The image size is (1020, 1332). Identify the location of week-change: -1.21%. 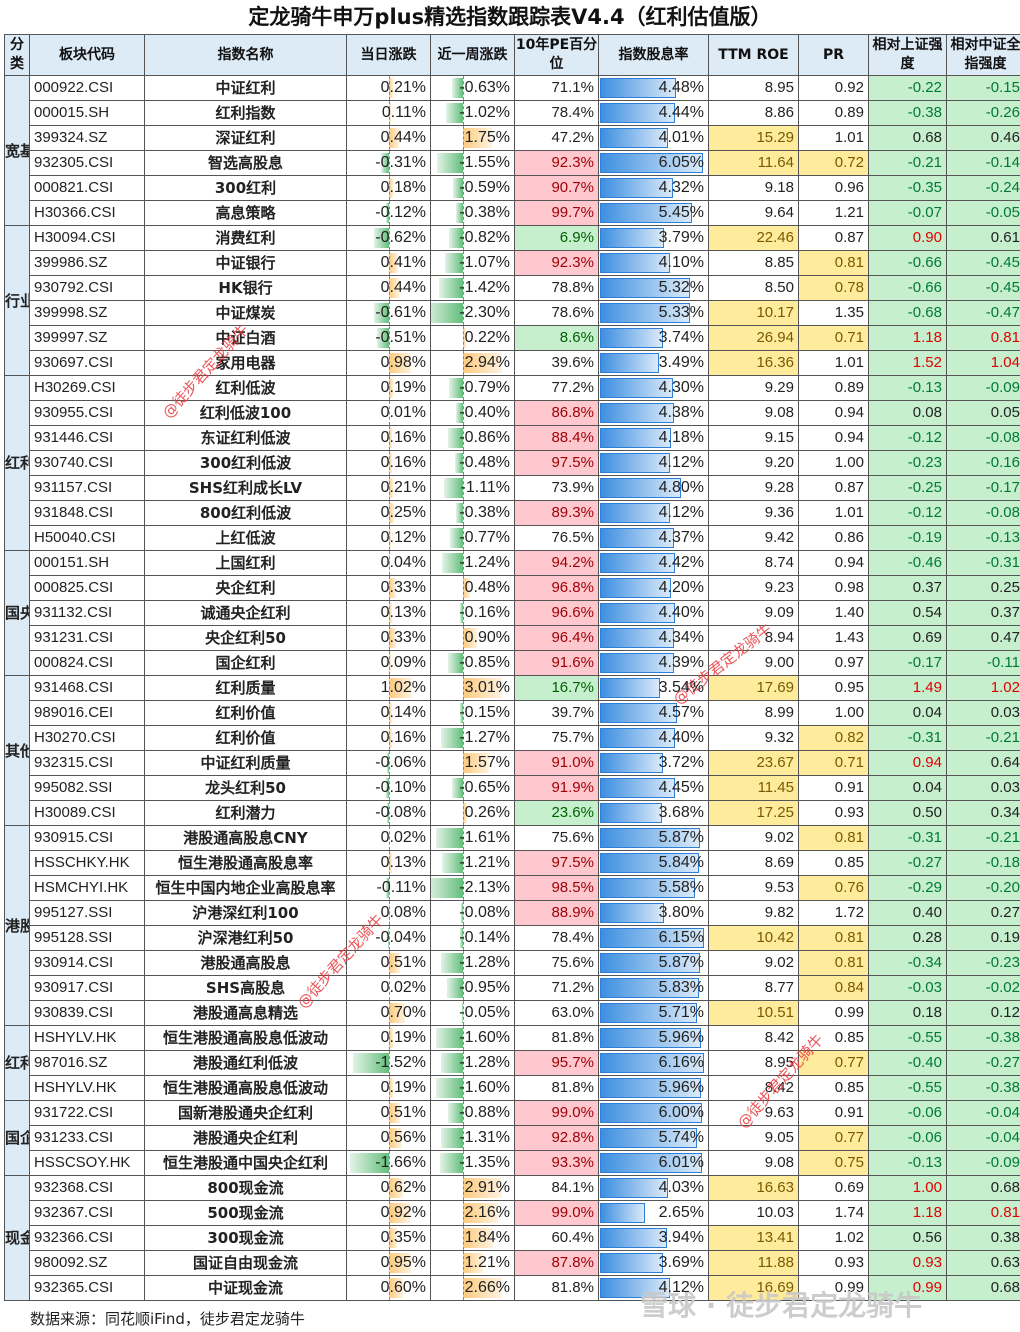
(472, 863).